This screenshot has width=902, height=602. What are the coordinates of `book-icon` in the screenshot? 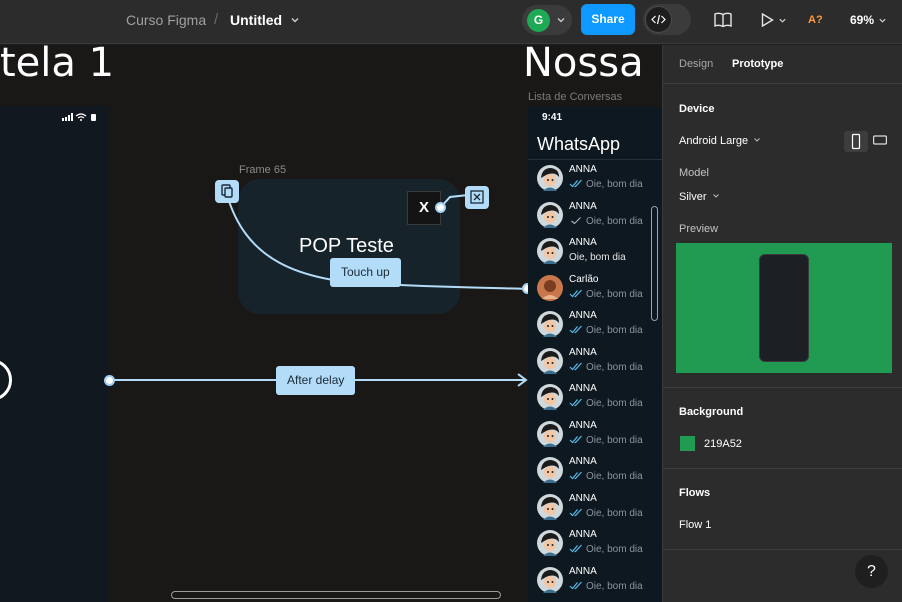 It's located at (723, 20).